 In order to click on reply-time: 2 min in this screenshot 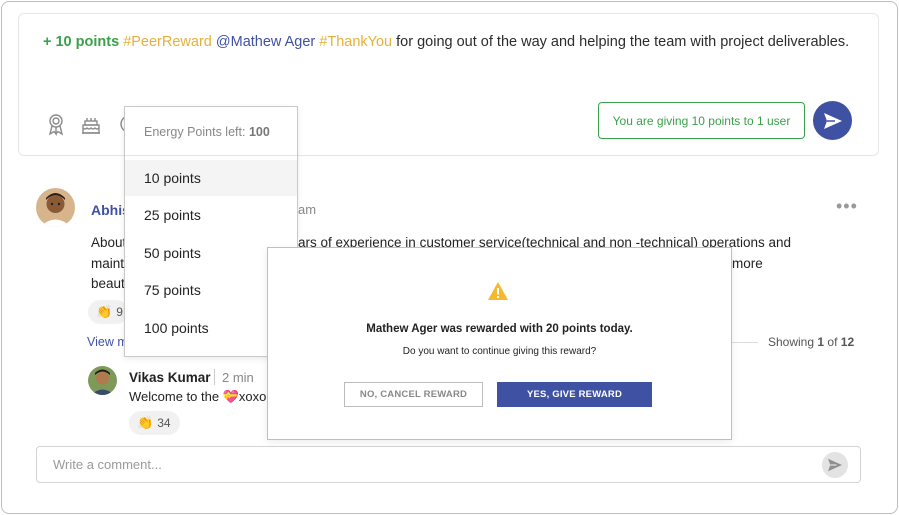, I will do `click(238, 377)`.